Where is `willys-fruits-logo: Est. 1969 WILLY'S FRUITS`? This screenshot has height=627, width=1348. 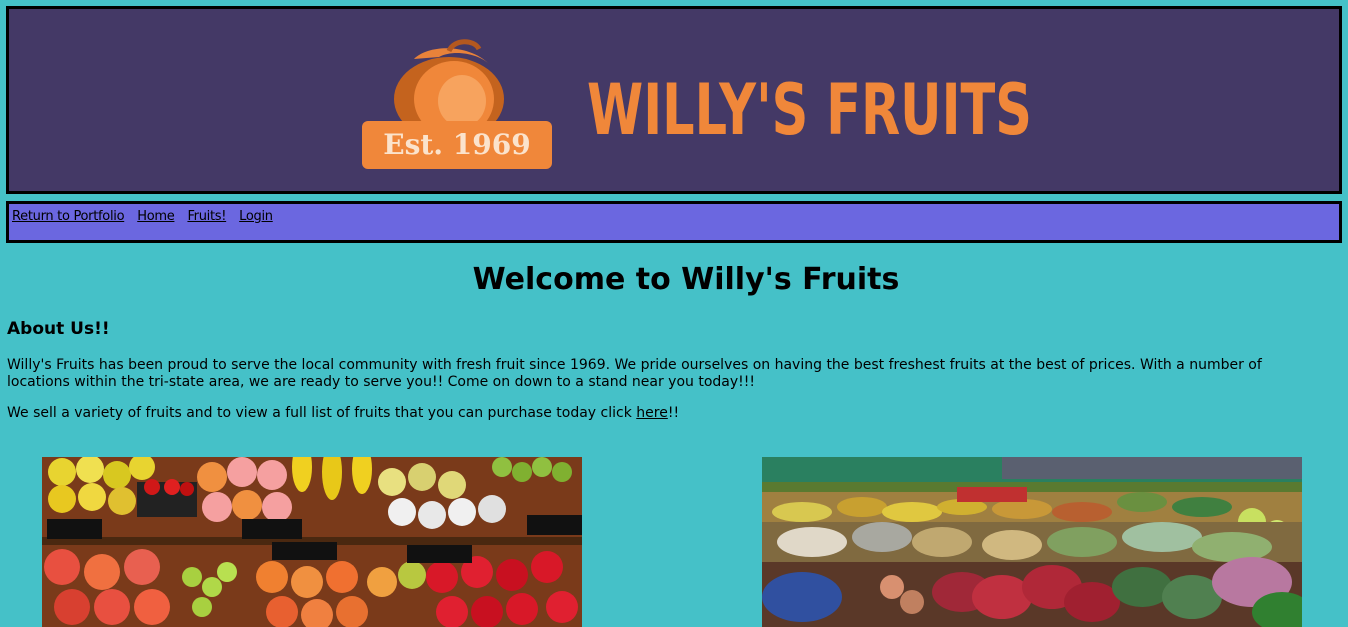 willys-fruits-logo: Est. 1969 WILLY'S FRUITS is located at coordinates (697, 104).